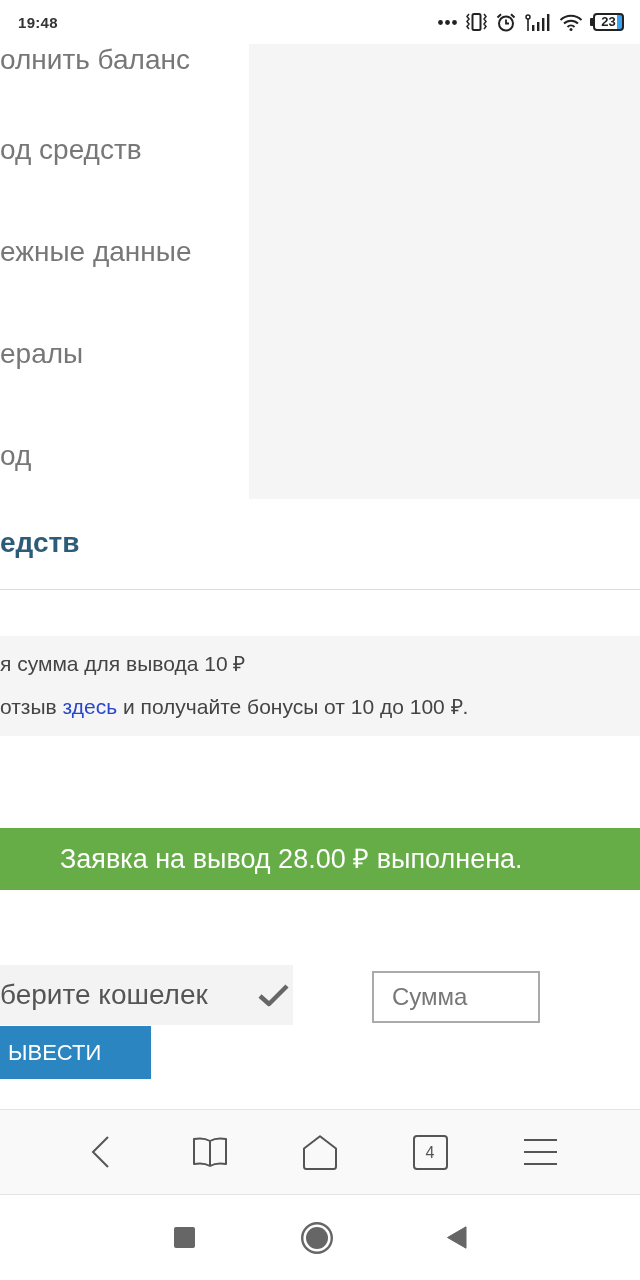  Describe the element at coordinates (184, 1237) in the screenshot. I see `recents-icon` at that location.